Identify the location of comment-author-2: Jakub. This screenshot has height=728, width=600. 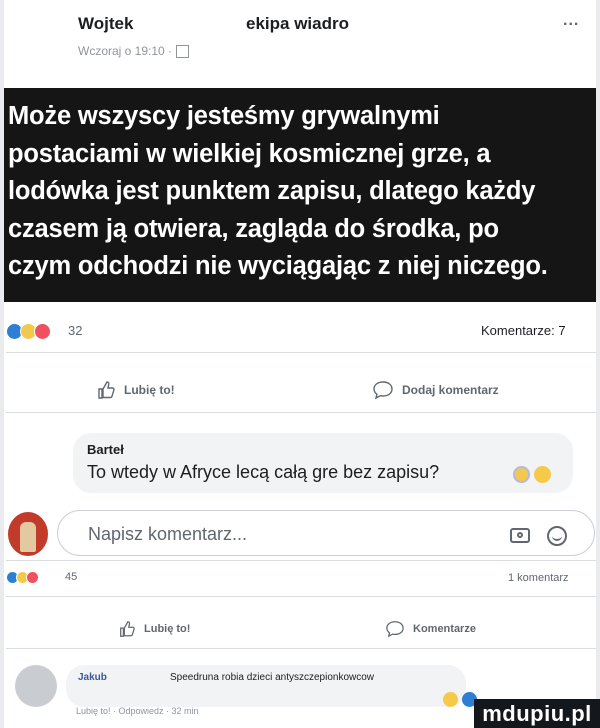
(92, 677).